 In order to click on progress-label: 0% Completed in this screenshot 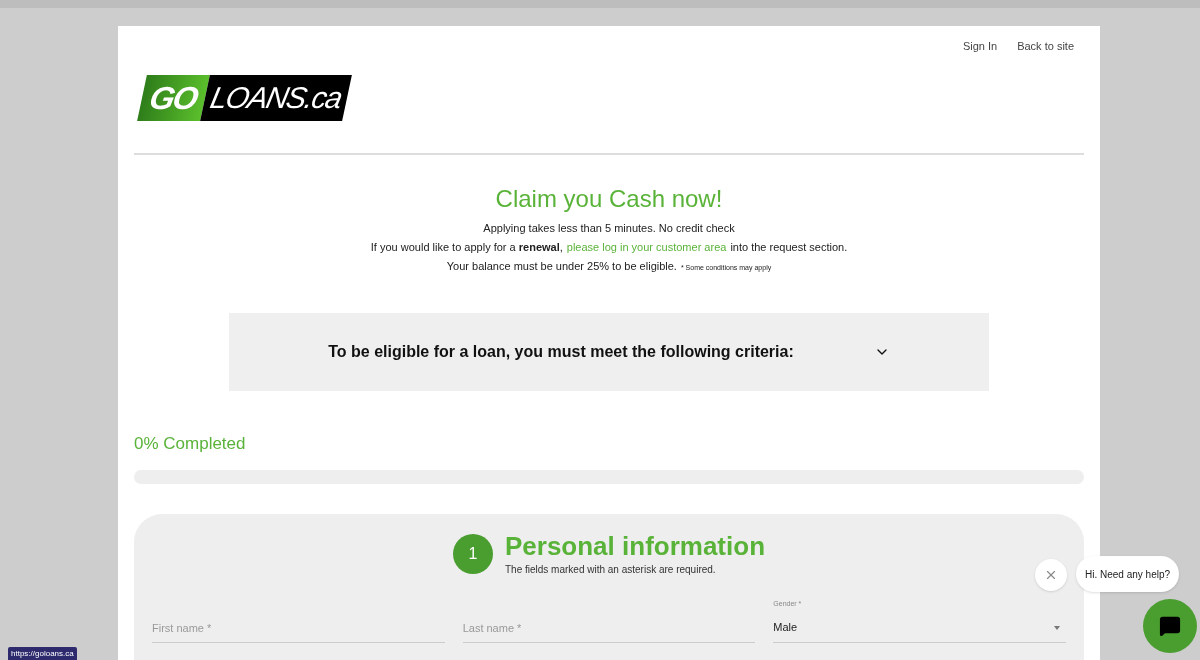, I will do `click(190, 443)`.